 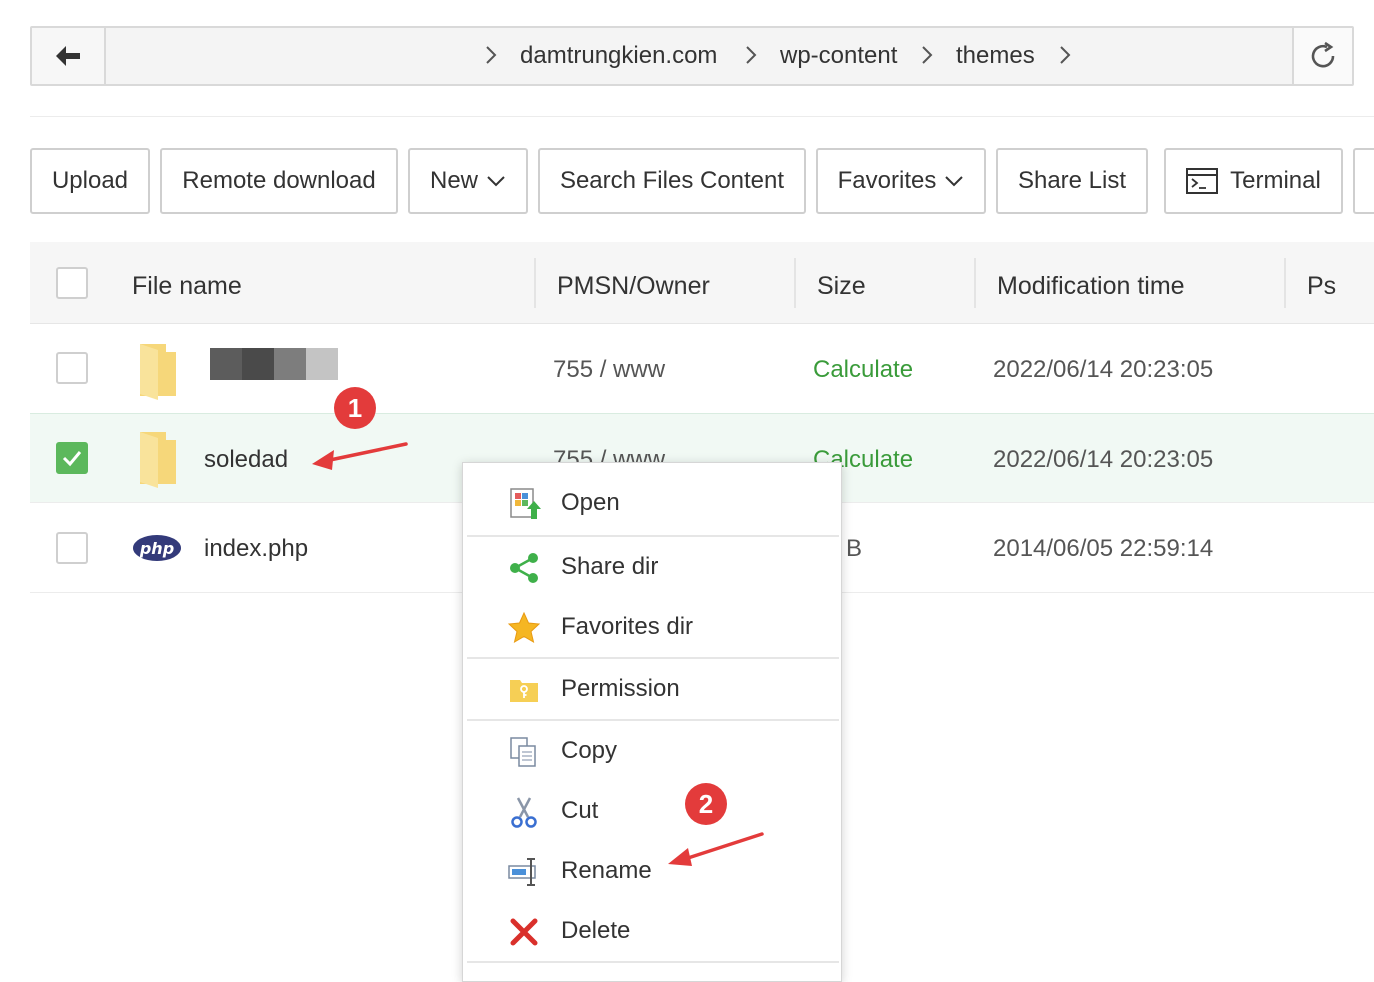 I want to click on column-file-name: File name, so click(x=187, y=286).